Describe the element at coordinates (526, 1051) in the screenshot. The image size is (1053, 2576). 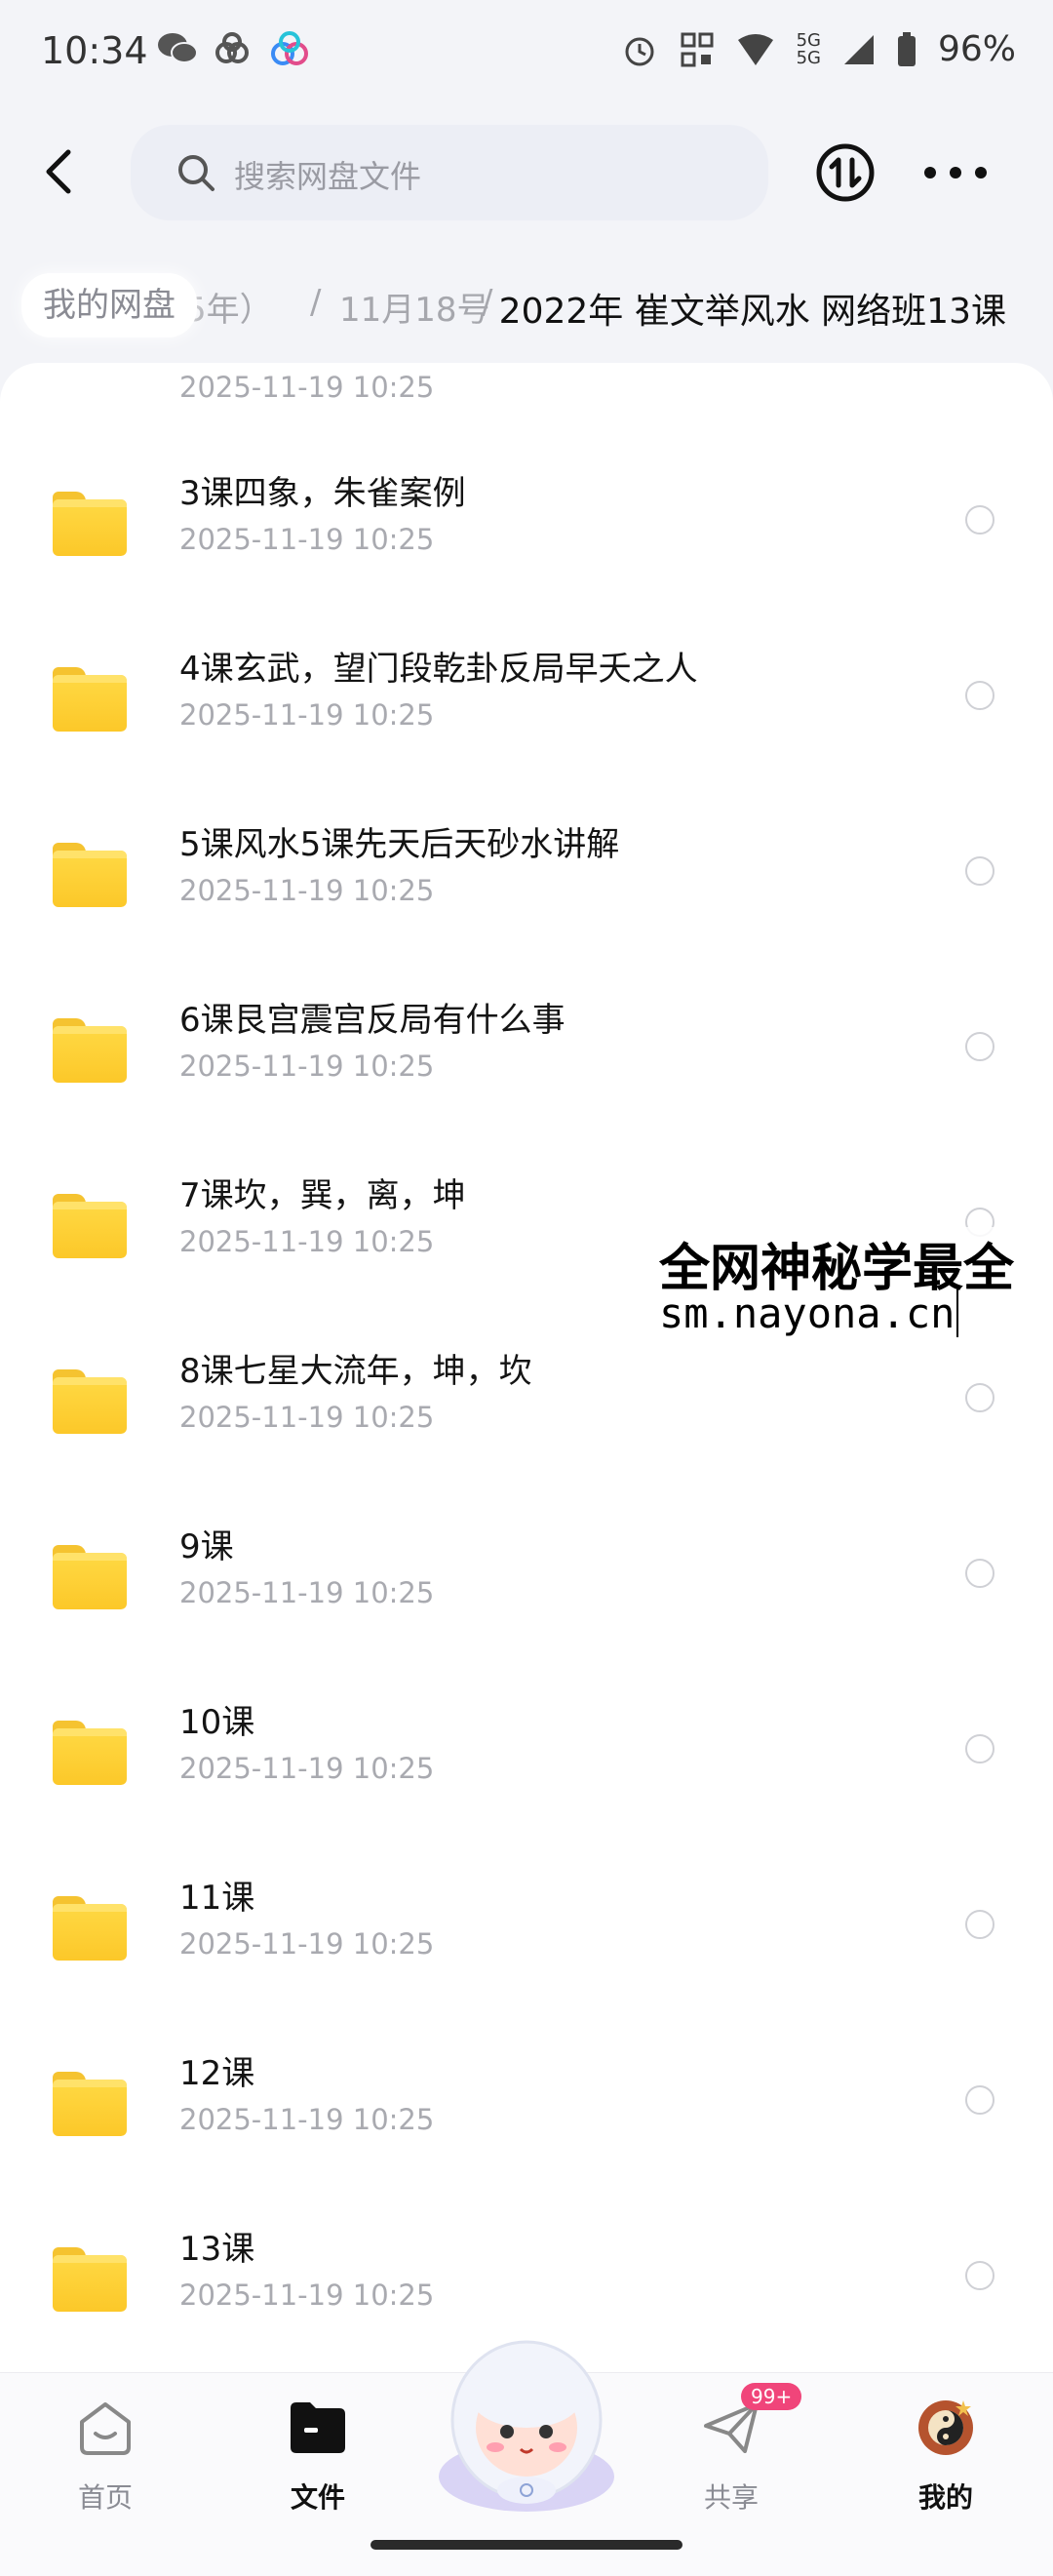
I see `list-item: 6课艮宫震宫反局有什么事 2025-11-19 10:25` at that location.